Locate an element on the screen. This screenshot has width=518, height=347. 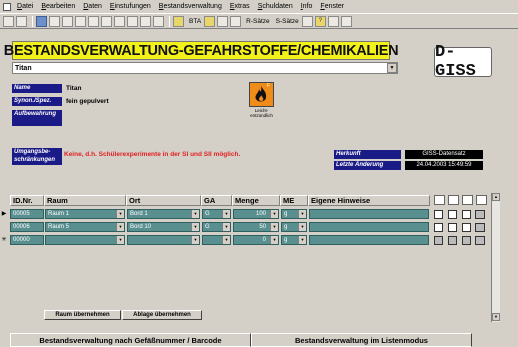
s-saetze-button: S-Sätze is located at coordinates (287, 21).